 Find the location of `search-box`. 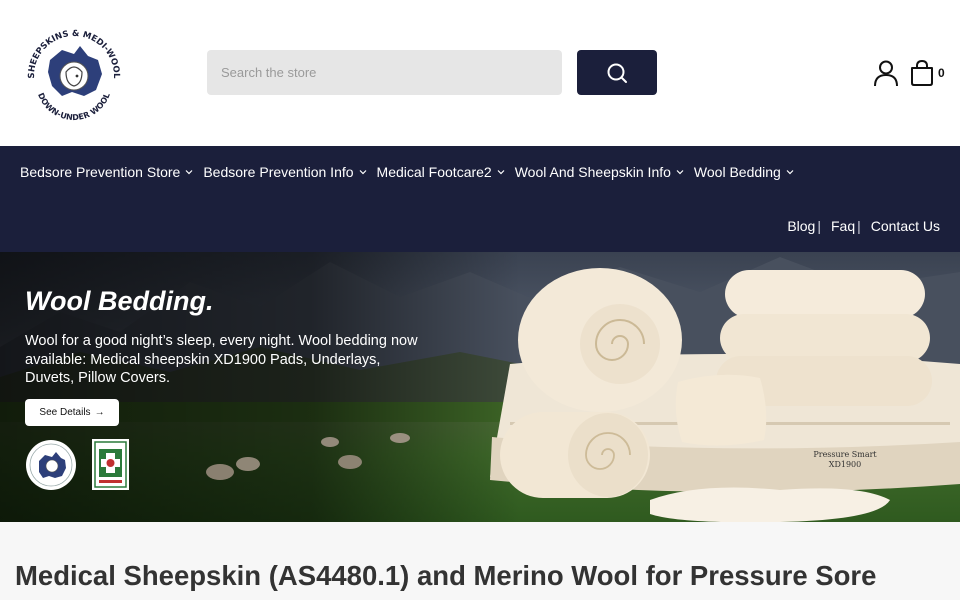

search-box is located at coordinates (384, 72).